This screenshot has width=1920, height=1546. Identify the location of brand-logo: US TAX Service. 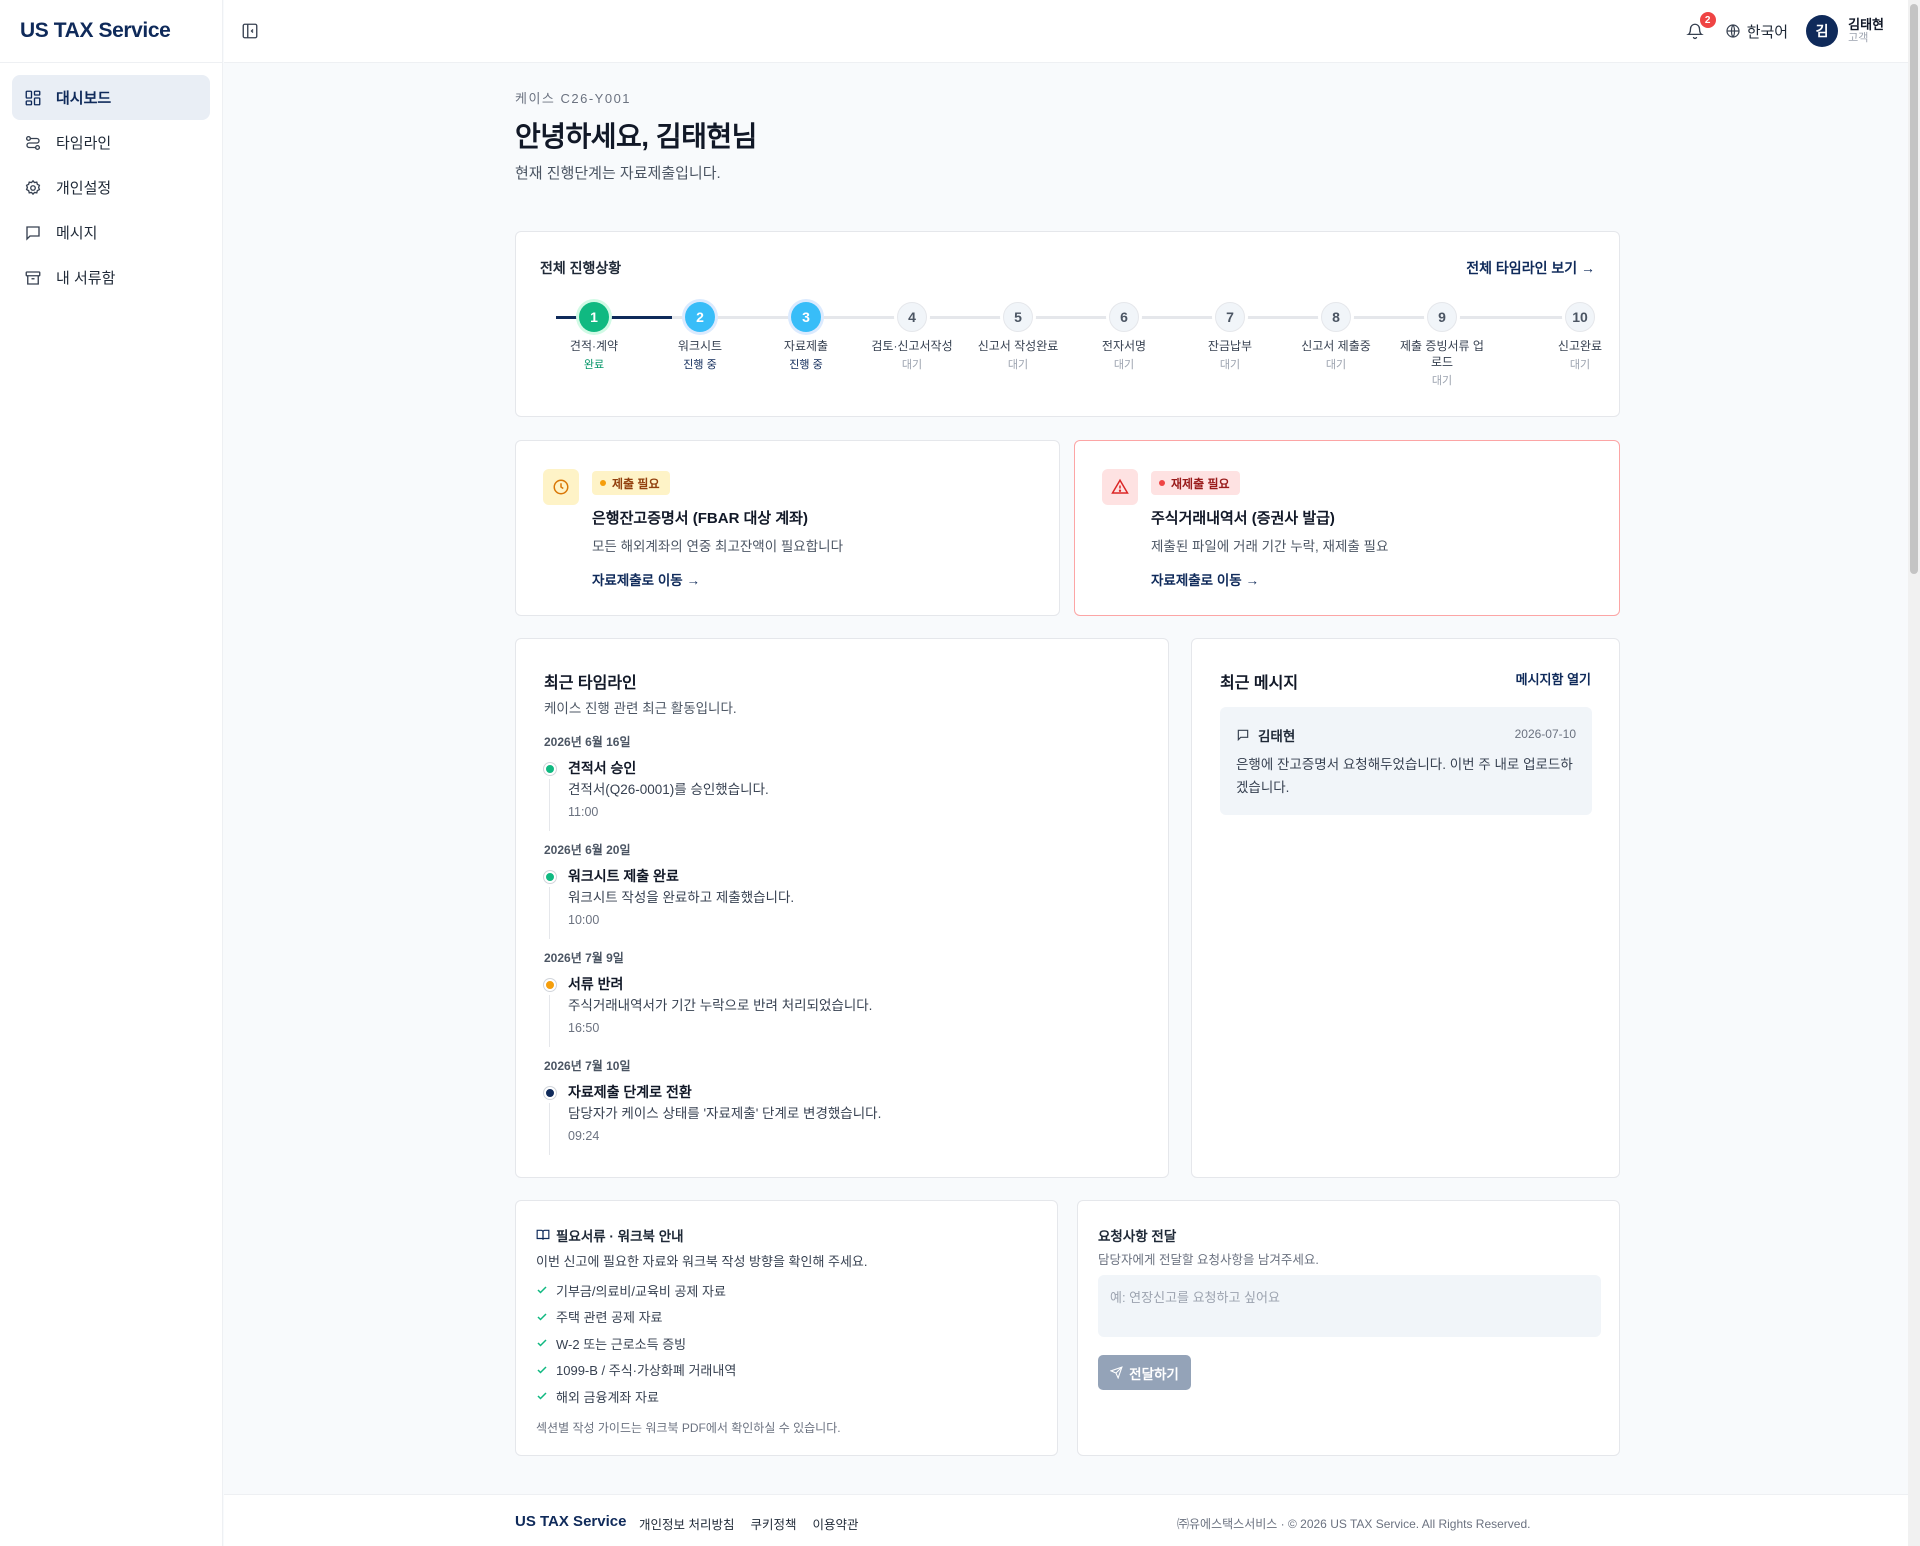
(111, 31).